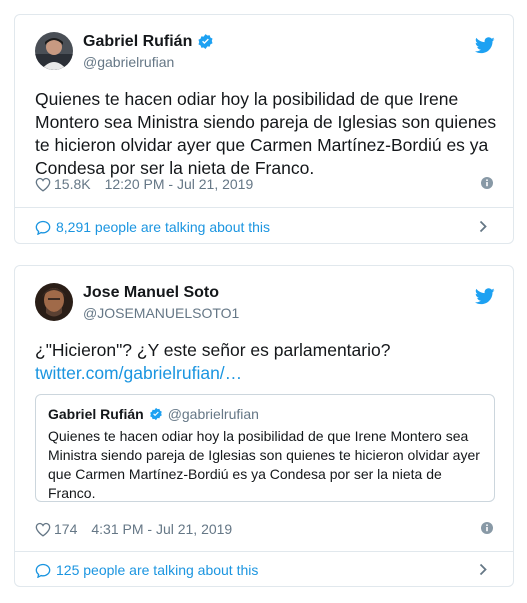 This screenshot has height=603, width=527. Describe the element at coordinates (179, 184) in the screenshot. I see `timestamp: 12:20 PM - Jul 21, 2019` at that location.